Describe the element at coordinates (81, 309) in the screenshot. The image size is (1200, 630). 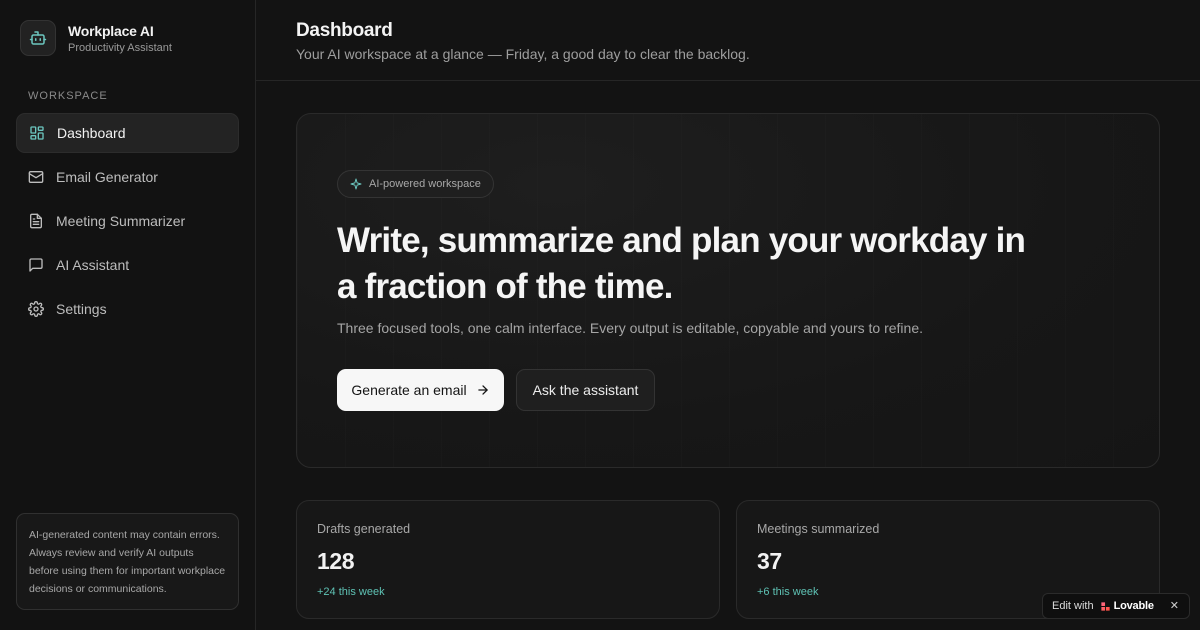
I see `sidebar-item-label: Settings` at that location.